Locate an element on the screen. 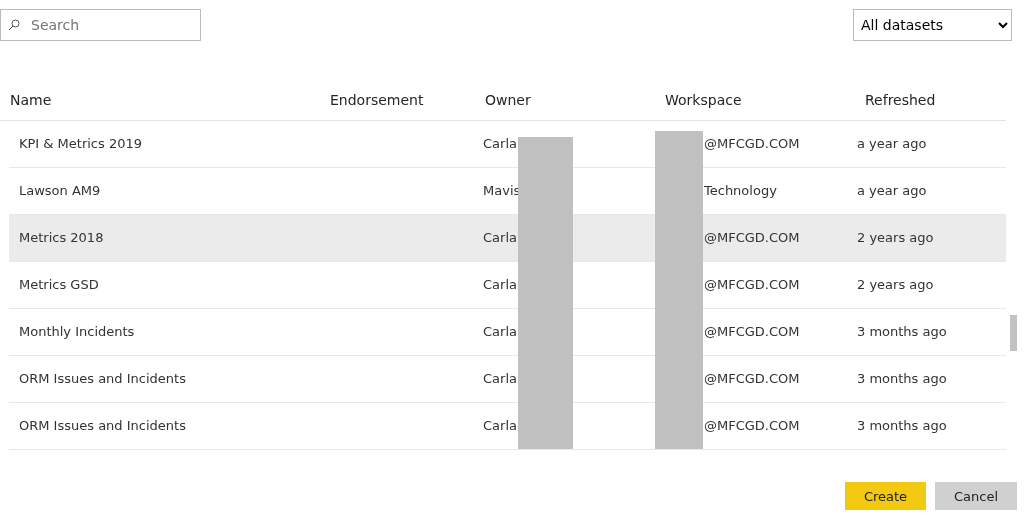 This screenshot has height=521, width=1028. dataset-name: Metrics GSD is located at coordinates (59, 284).